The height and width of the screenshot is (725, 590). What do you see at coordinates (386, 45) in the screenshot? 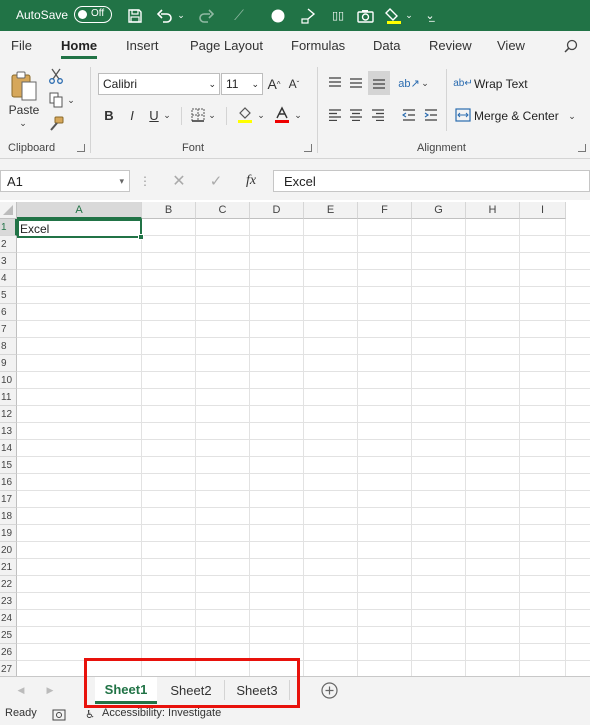
I see `tab-data: Data` at bounding box center [386, 45].